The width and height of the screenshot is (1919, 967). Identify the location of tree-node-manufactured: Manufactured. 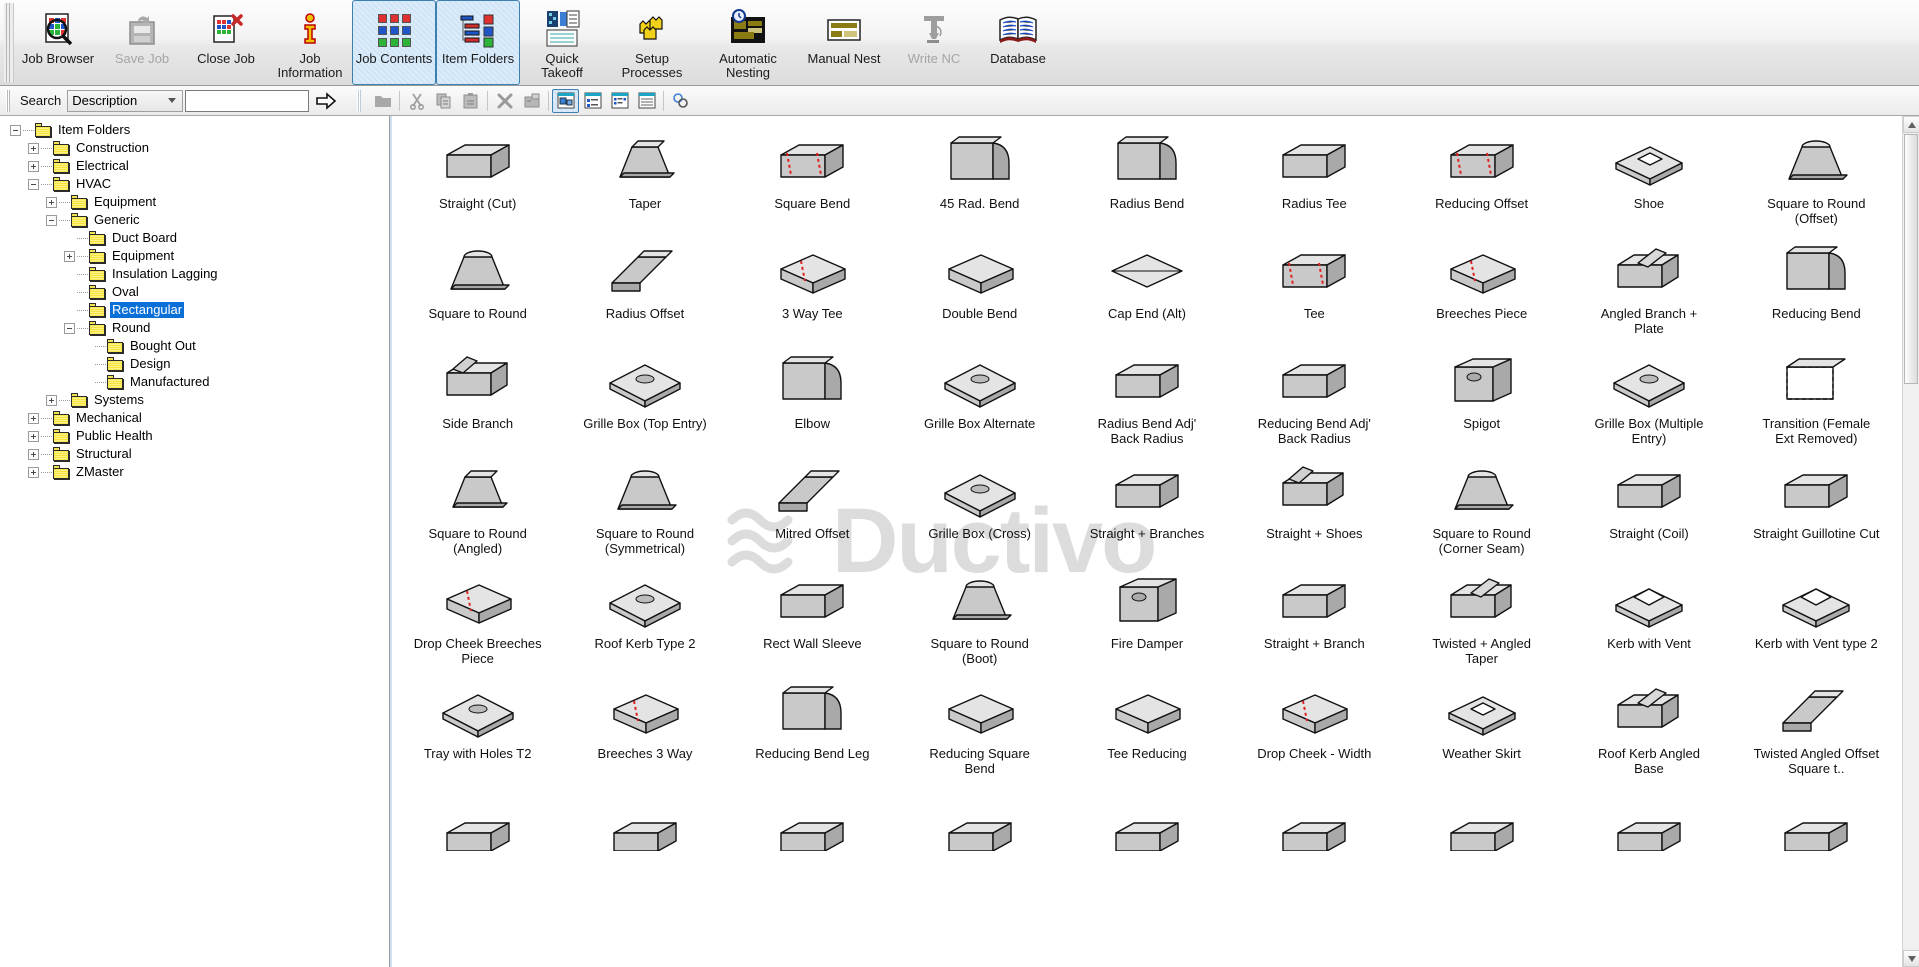
(194, 382).